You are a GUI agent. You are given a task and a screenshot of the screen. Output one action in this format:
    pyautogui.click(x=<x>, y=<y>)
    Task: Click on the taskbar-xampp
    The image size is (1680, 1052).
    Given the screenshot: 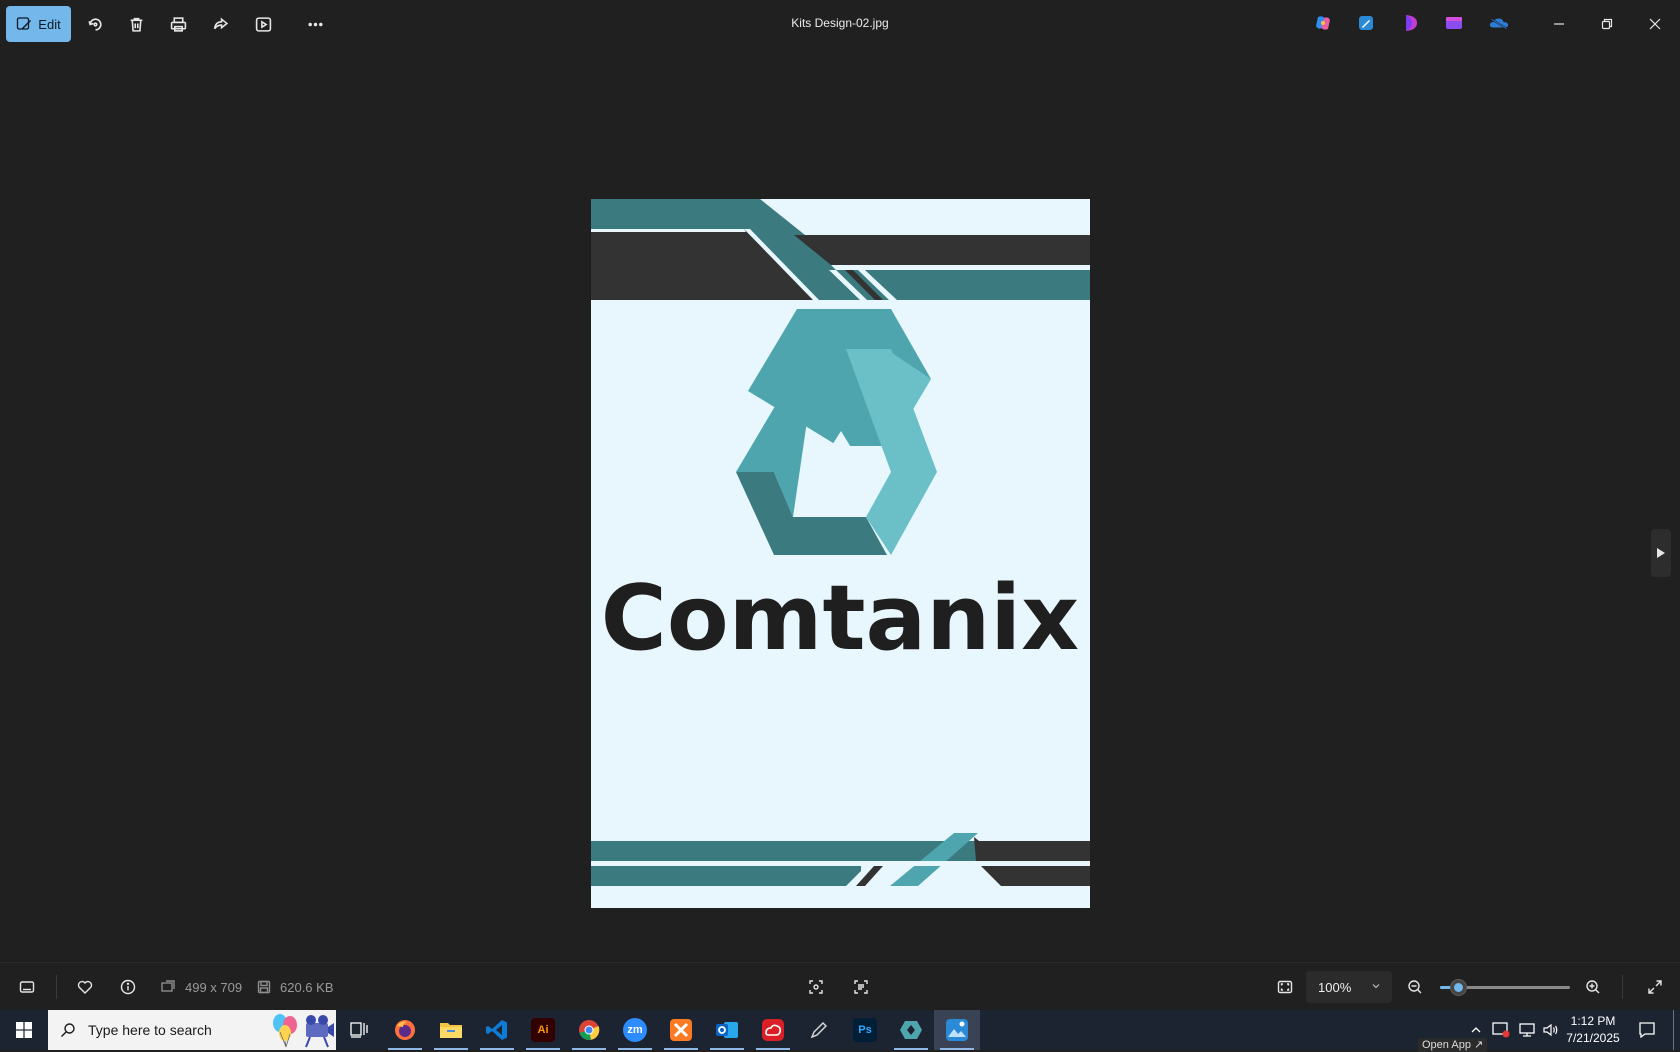 What is the action you would take?
    pyautogui.click(x=681, y=1030)
    